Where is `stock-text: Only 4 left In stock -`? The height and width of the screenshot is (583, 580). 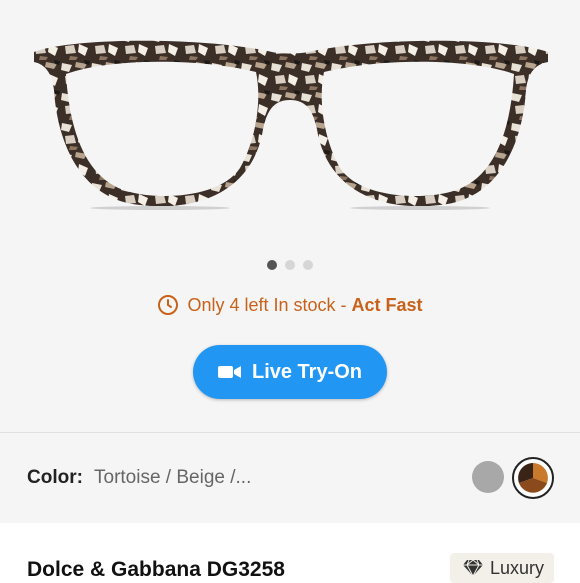 stock-text: Only 4 left In stock - is located at coordinates (269, 304).